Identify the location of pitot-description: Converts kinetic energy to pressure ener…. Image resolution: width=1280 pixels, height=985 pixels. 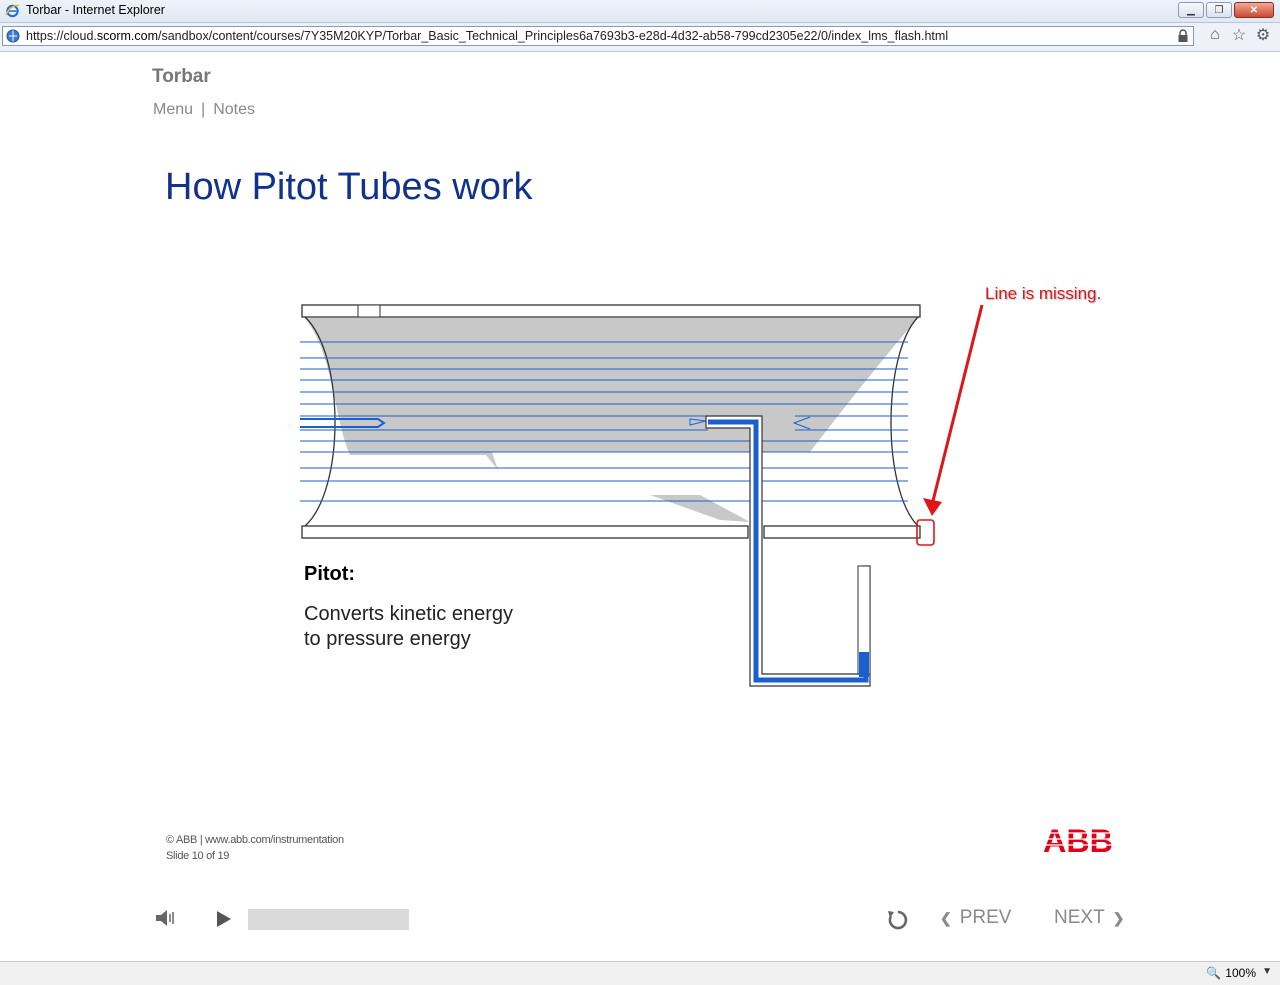
(454, 627).